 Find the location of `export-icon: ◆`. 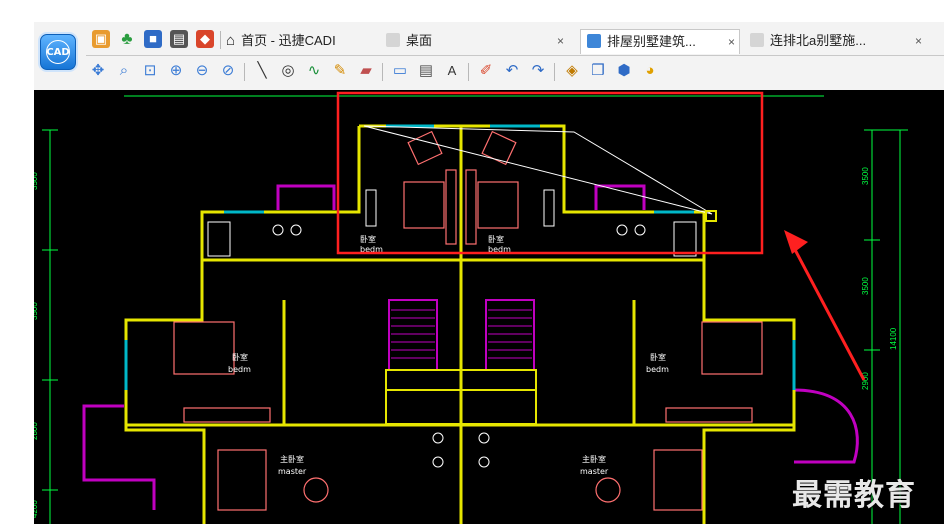

export-icon: ◆ is located at coordinates (205, 39).